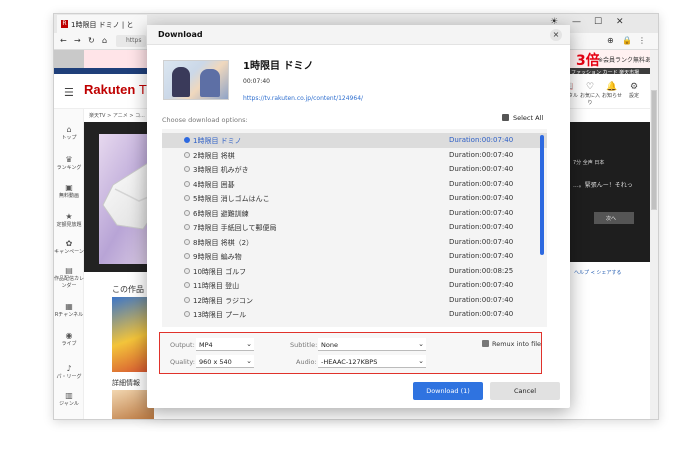 The height and width of the screenshot is (449, 684). What do you see at coordinates (69, 277) in the screenshot?
I see `sidebar-item-calendar: ▤ 作品配信カレンダー` at bounding box center [69, 277].